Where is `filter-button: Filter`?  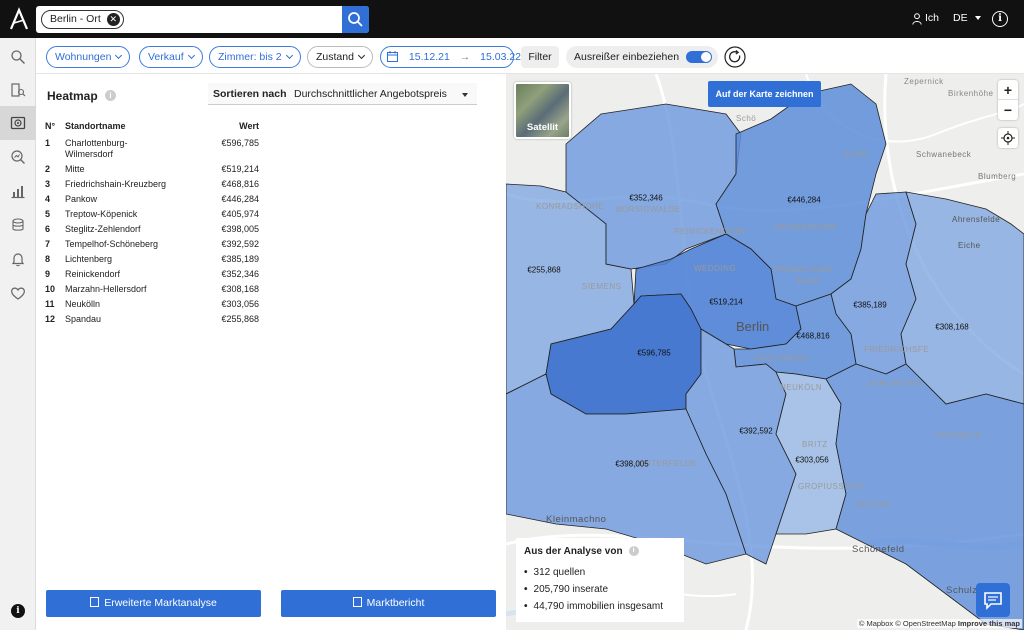 filter-button: Filter is located at coordinates (540, 57).